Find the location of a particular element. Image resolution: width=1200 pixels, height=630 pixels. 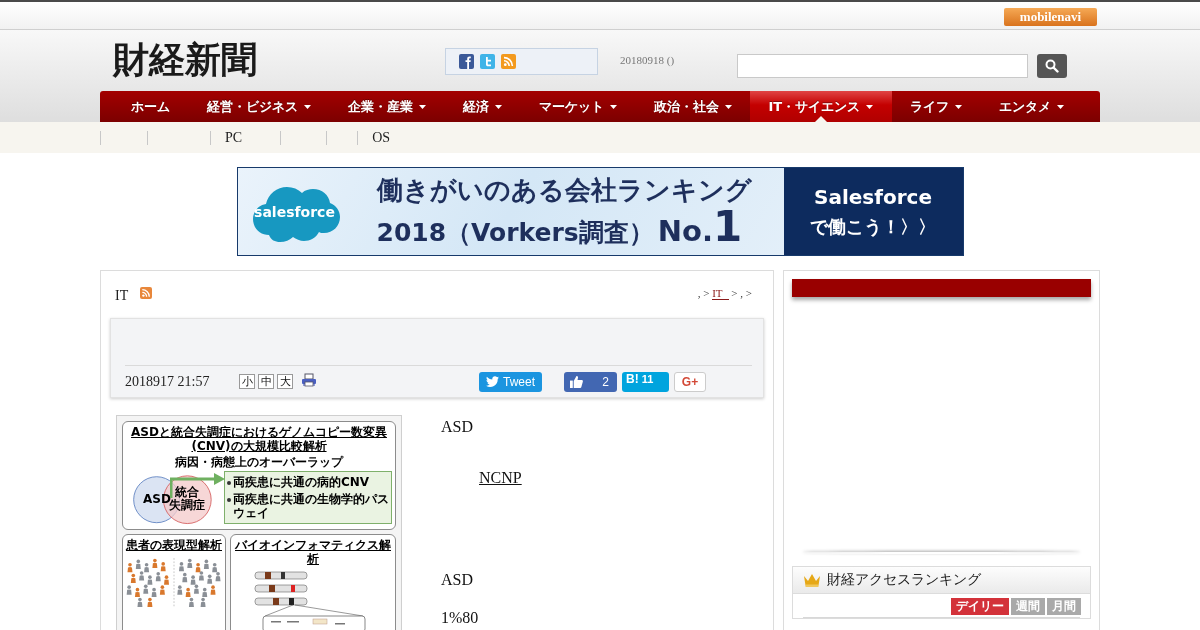

connector-arrow is located at coordinates (198, 485).